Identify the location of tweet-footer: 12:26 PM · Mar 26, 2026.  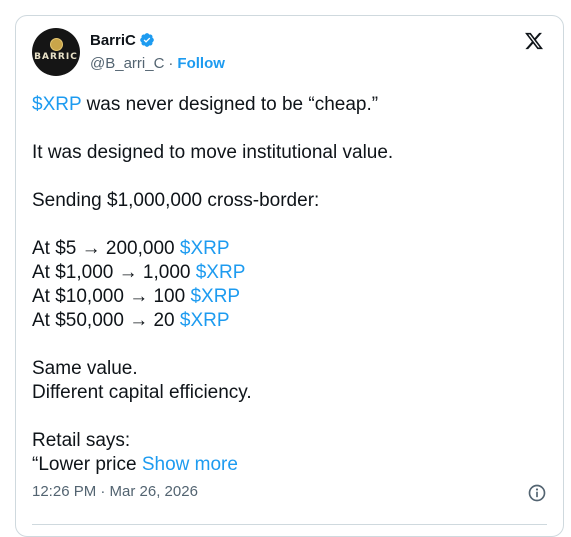
(289, 493).